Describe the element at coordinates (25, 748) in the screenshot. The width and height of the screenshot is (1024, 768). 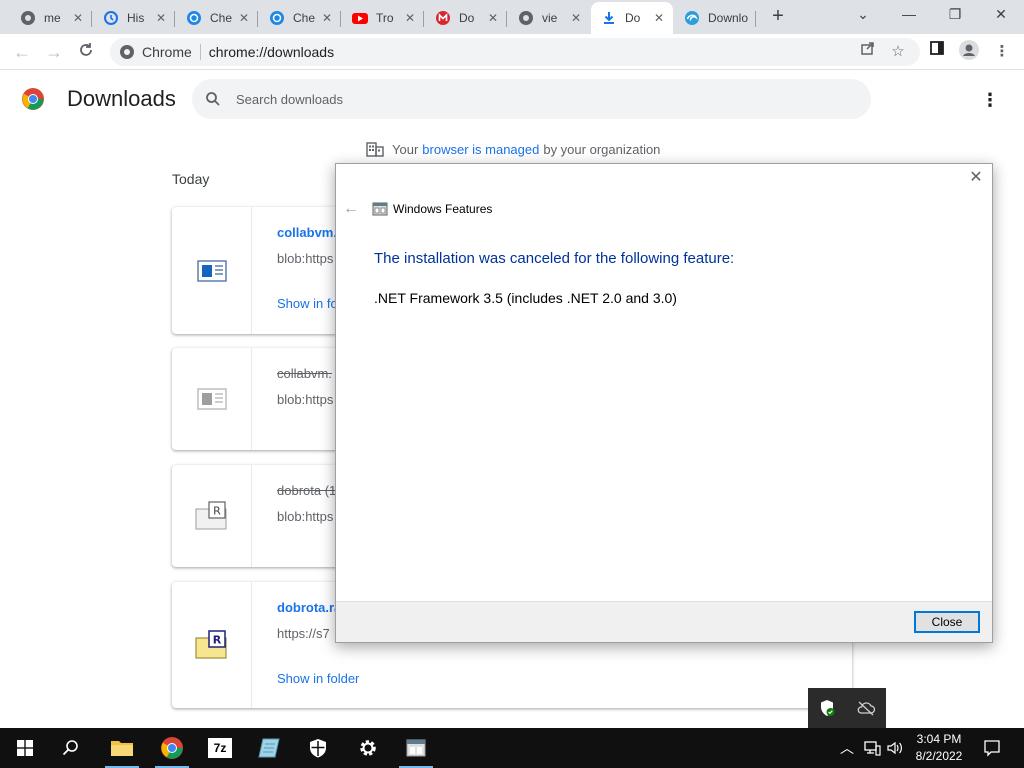
I see `start-button` at that location.